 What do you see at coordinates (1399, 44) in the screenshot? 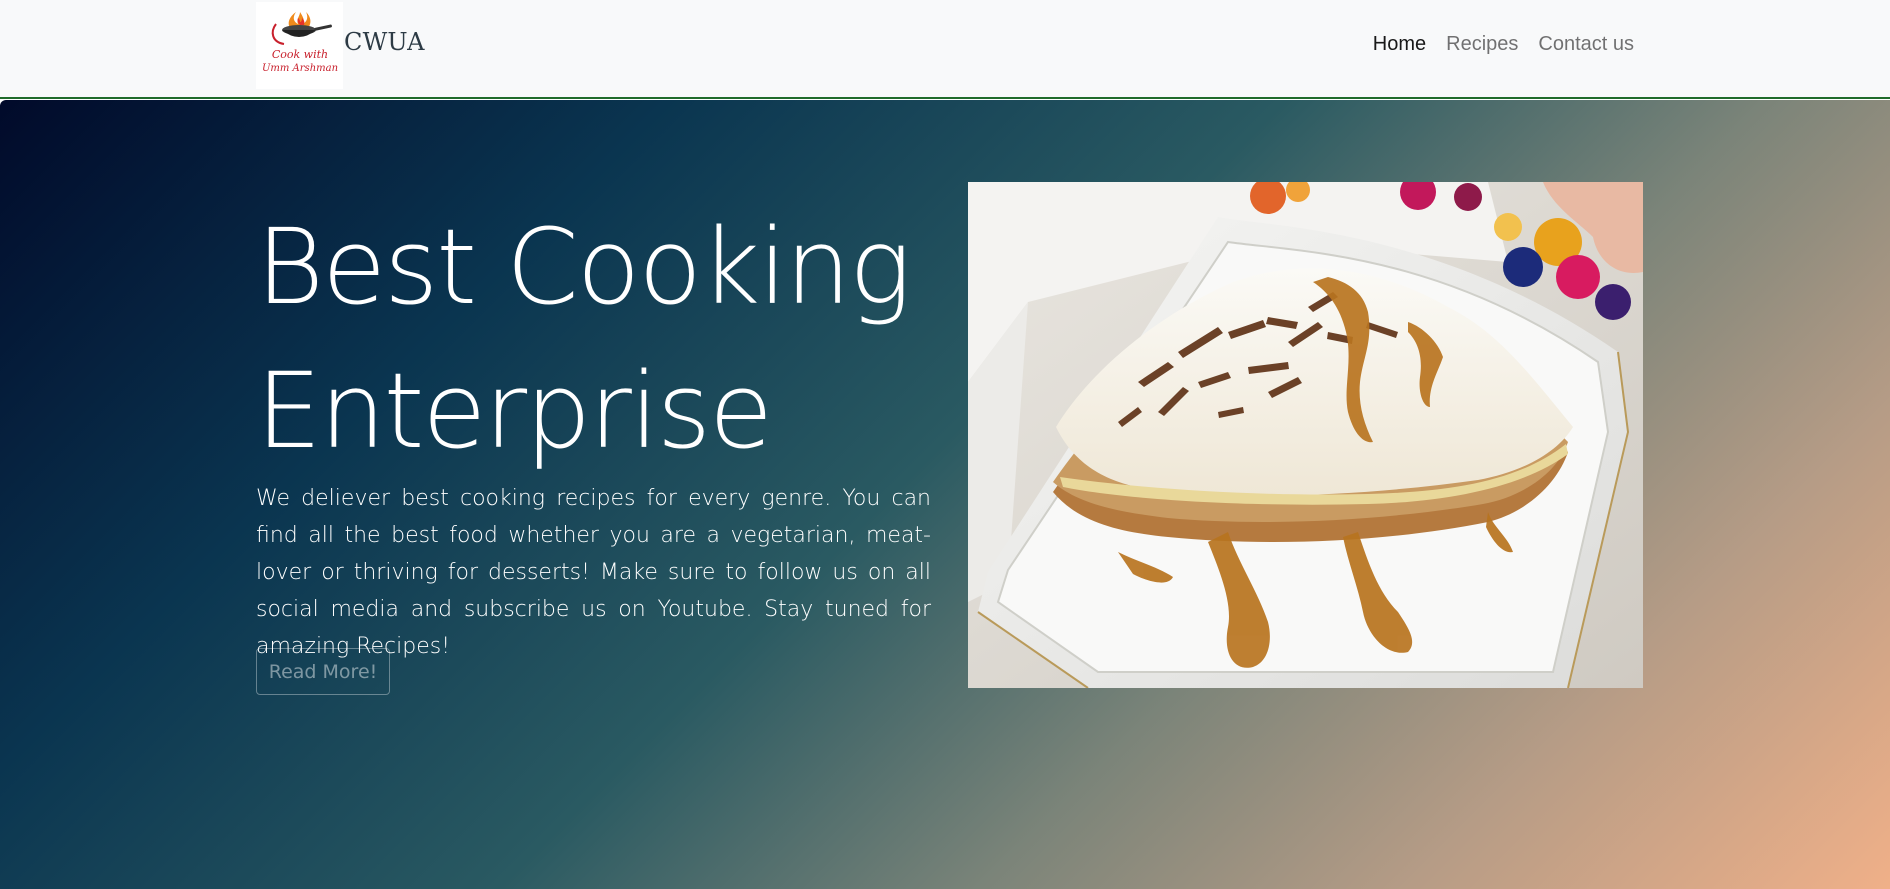
I see `nav-home-link: Home` at bounding box center [1399, 44].